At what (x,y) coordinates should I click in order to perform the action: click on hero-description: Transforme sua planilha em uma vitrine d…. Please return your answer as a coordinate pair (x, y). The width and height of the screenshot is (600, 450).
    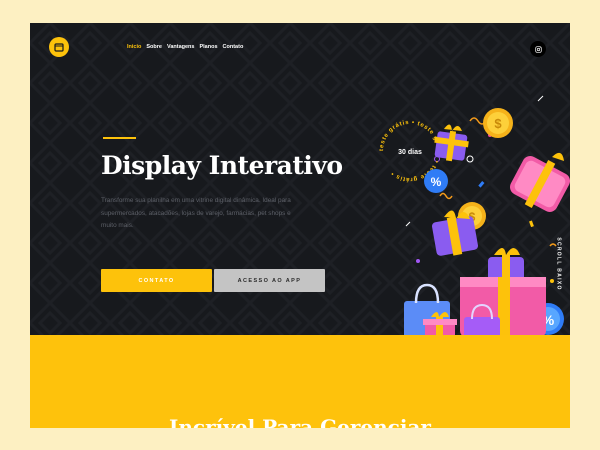
    Looking at the image, I should click on (196, 213).